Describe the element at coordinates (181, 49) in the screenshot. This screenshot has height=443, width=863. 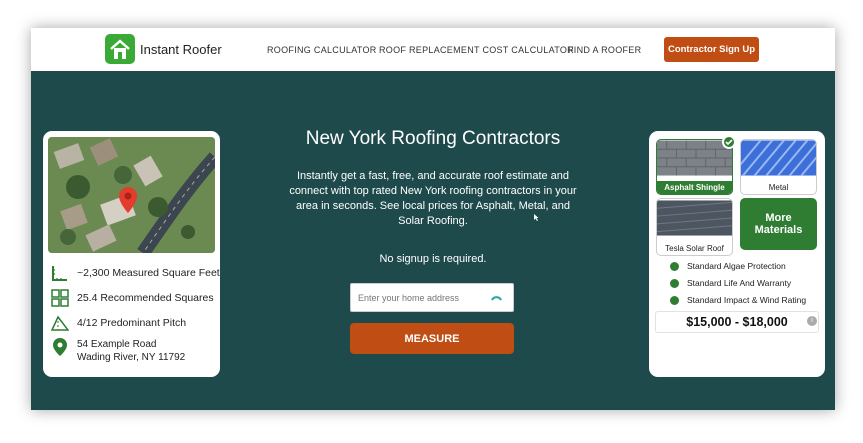
I see `logo-text: Instant Roofer` at that location.